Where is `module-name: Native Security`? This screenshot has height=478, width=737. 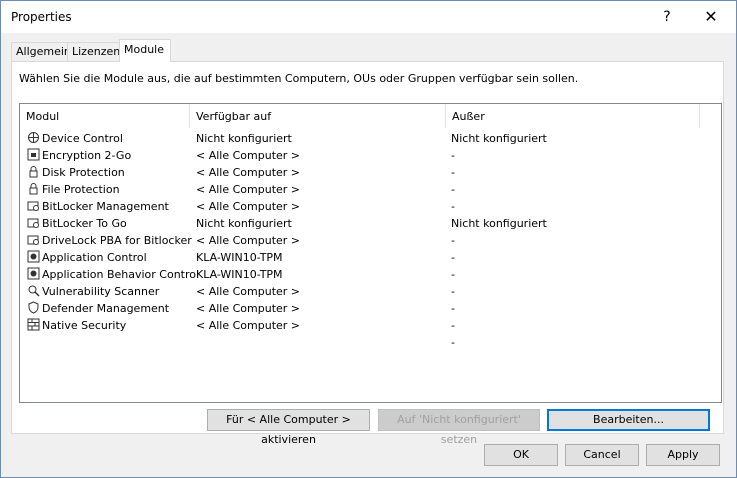 module-name: Native Security is located at coordinates (84, 325).